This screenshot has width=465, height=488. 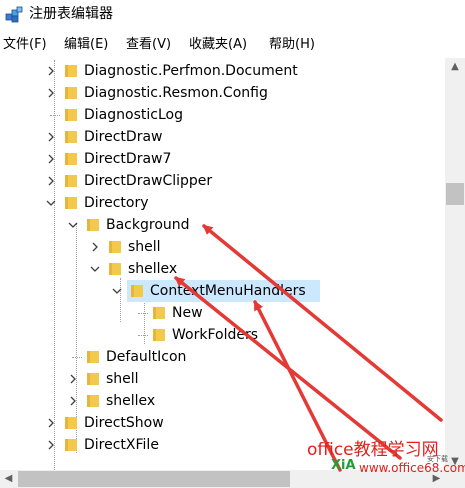 I want to click on tree-node-label: Directory, so click(x=116, y=203).